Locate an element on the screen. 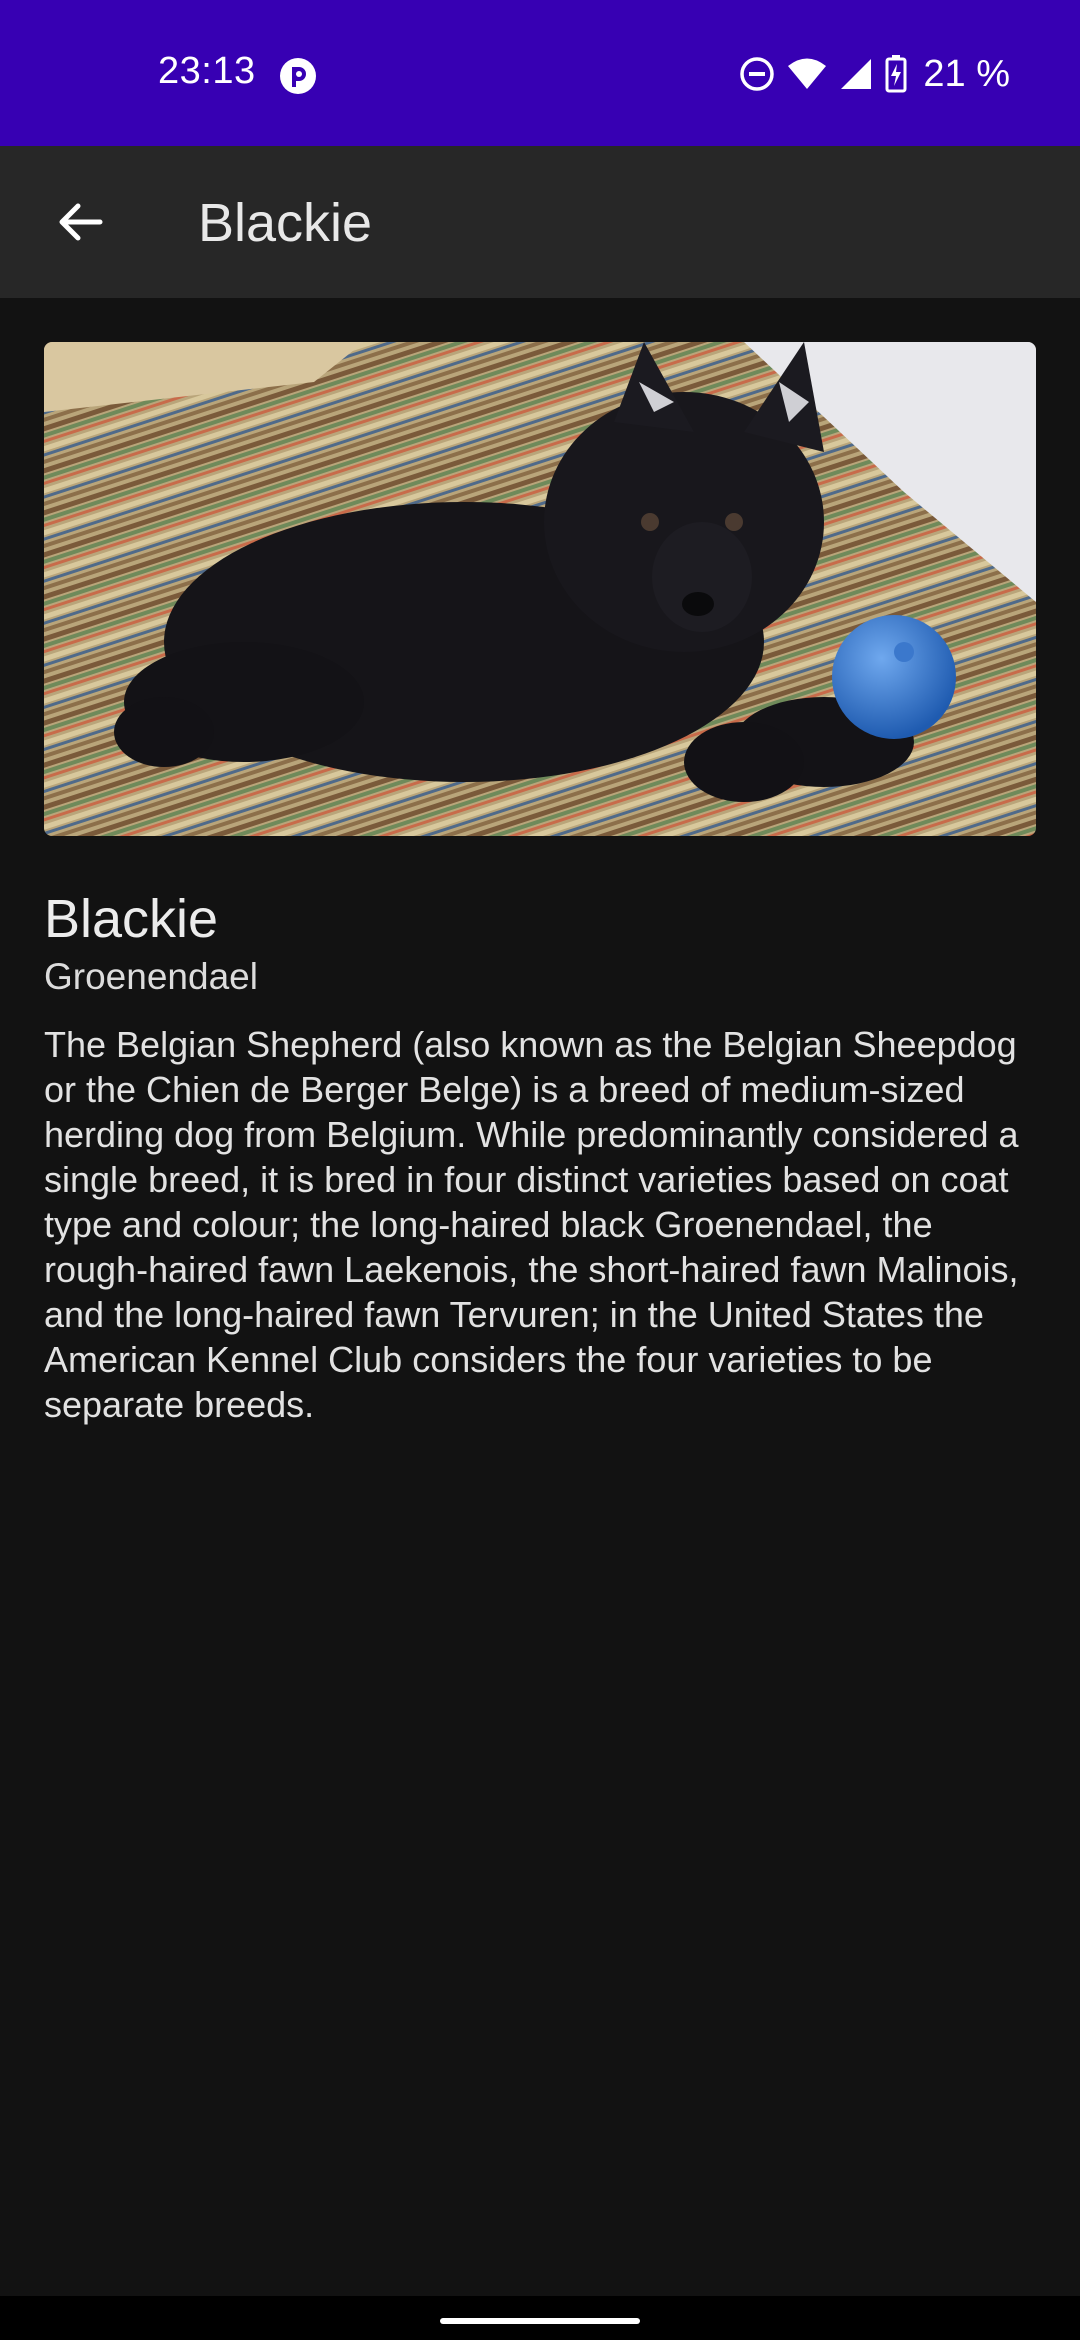 This screenshot has height=2340, width=1080. dog-breed: Groenendael is located at coordinates (151, 976).